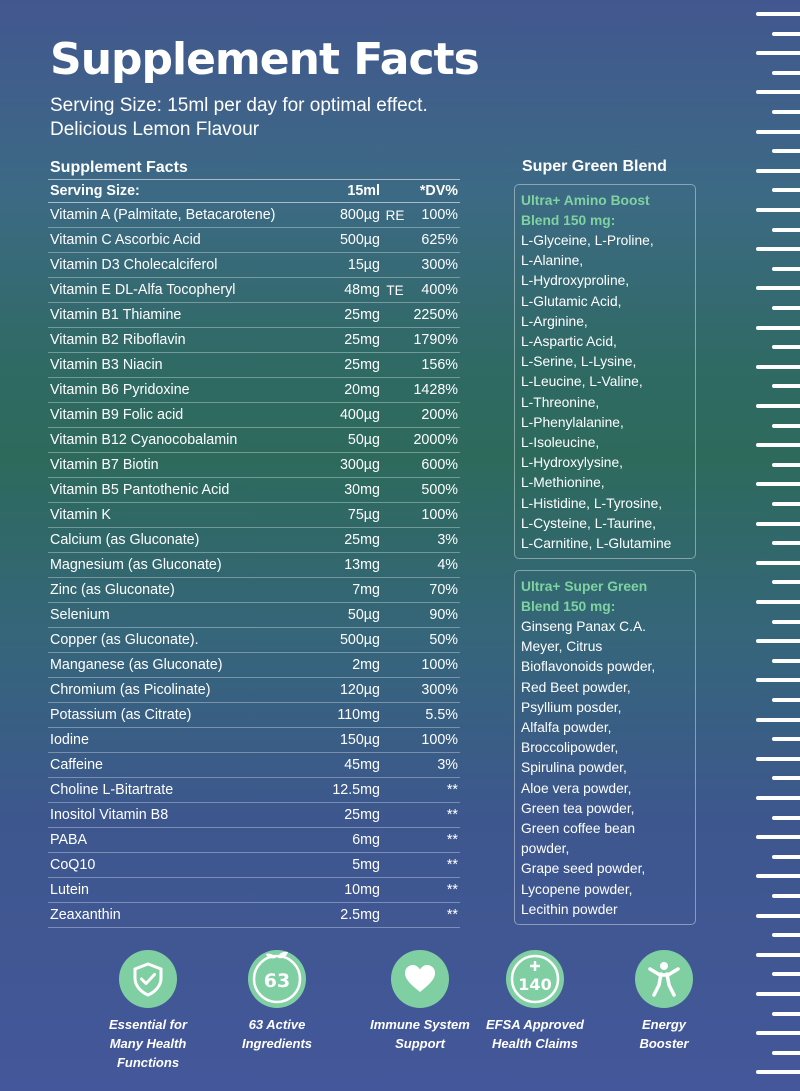  What do you see at coordinates (439, 740) in the screenshot?
I see `nutrient-dv: 100%` at bounding box center [439, 740].